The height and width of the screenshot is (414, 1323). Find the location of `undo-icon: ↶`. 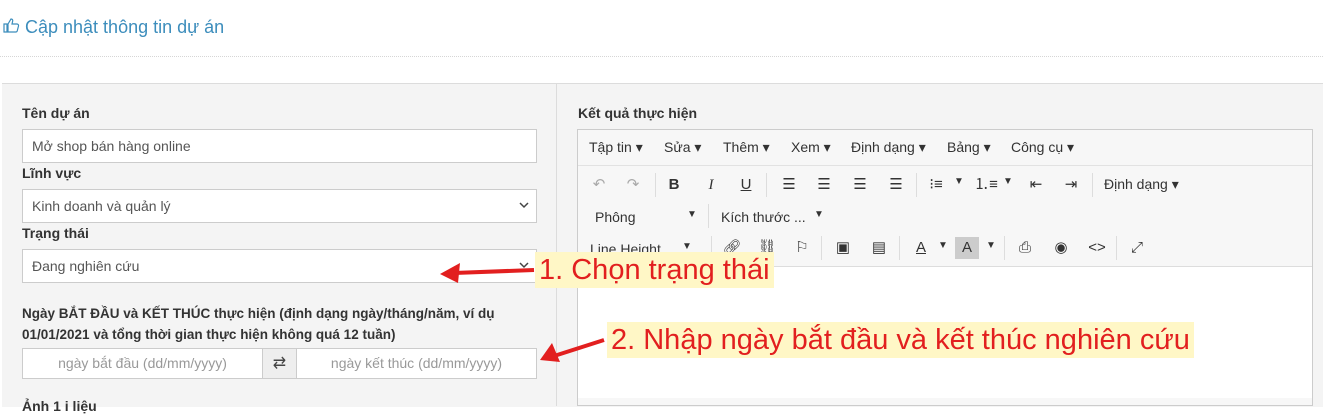

undo-icon: ↶ is located at coordinates (599, 185).